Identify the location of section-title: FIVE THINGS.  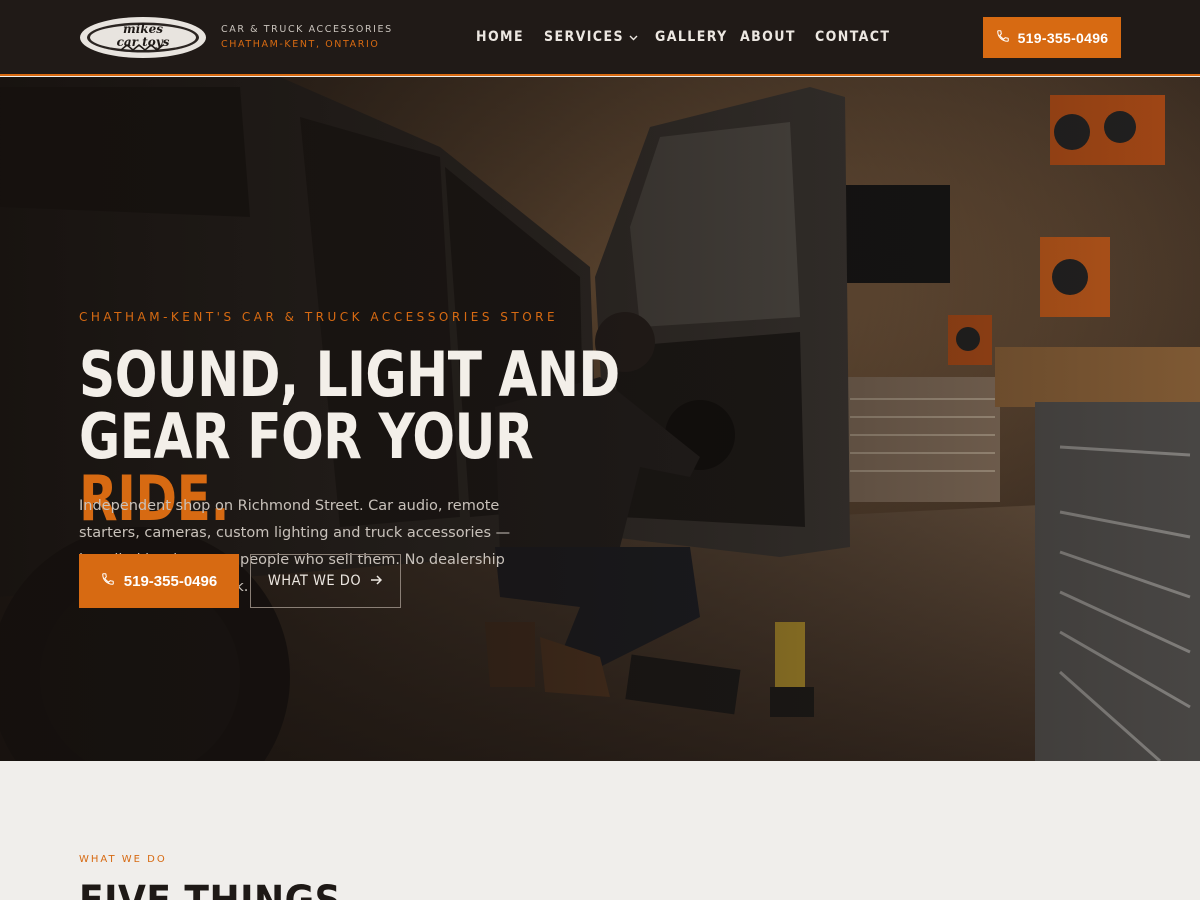
(210, 889).